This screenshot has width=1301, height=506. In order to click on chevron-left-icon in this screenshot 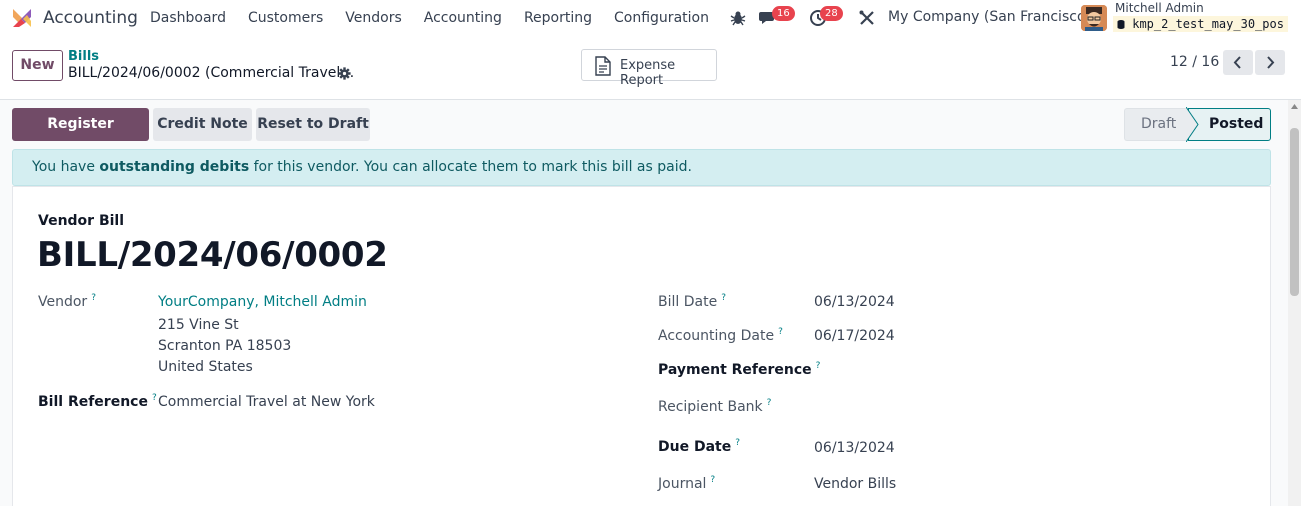, I will do `click(1237, 62)`.